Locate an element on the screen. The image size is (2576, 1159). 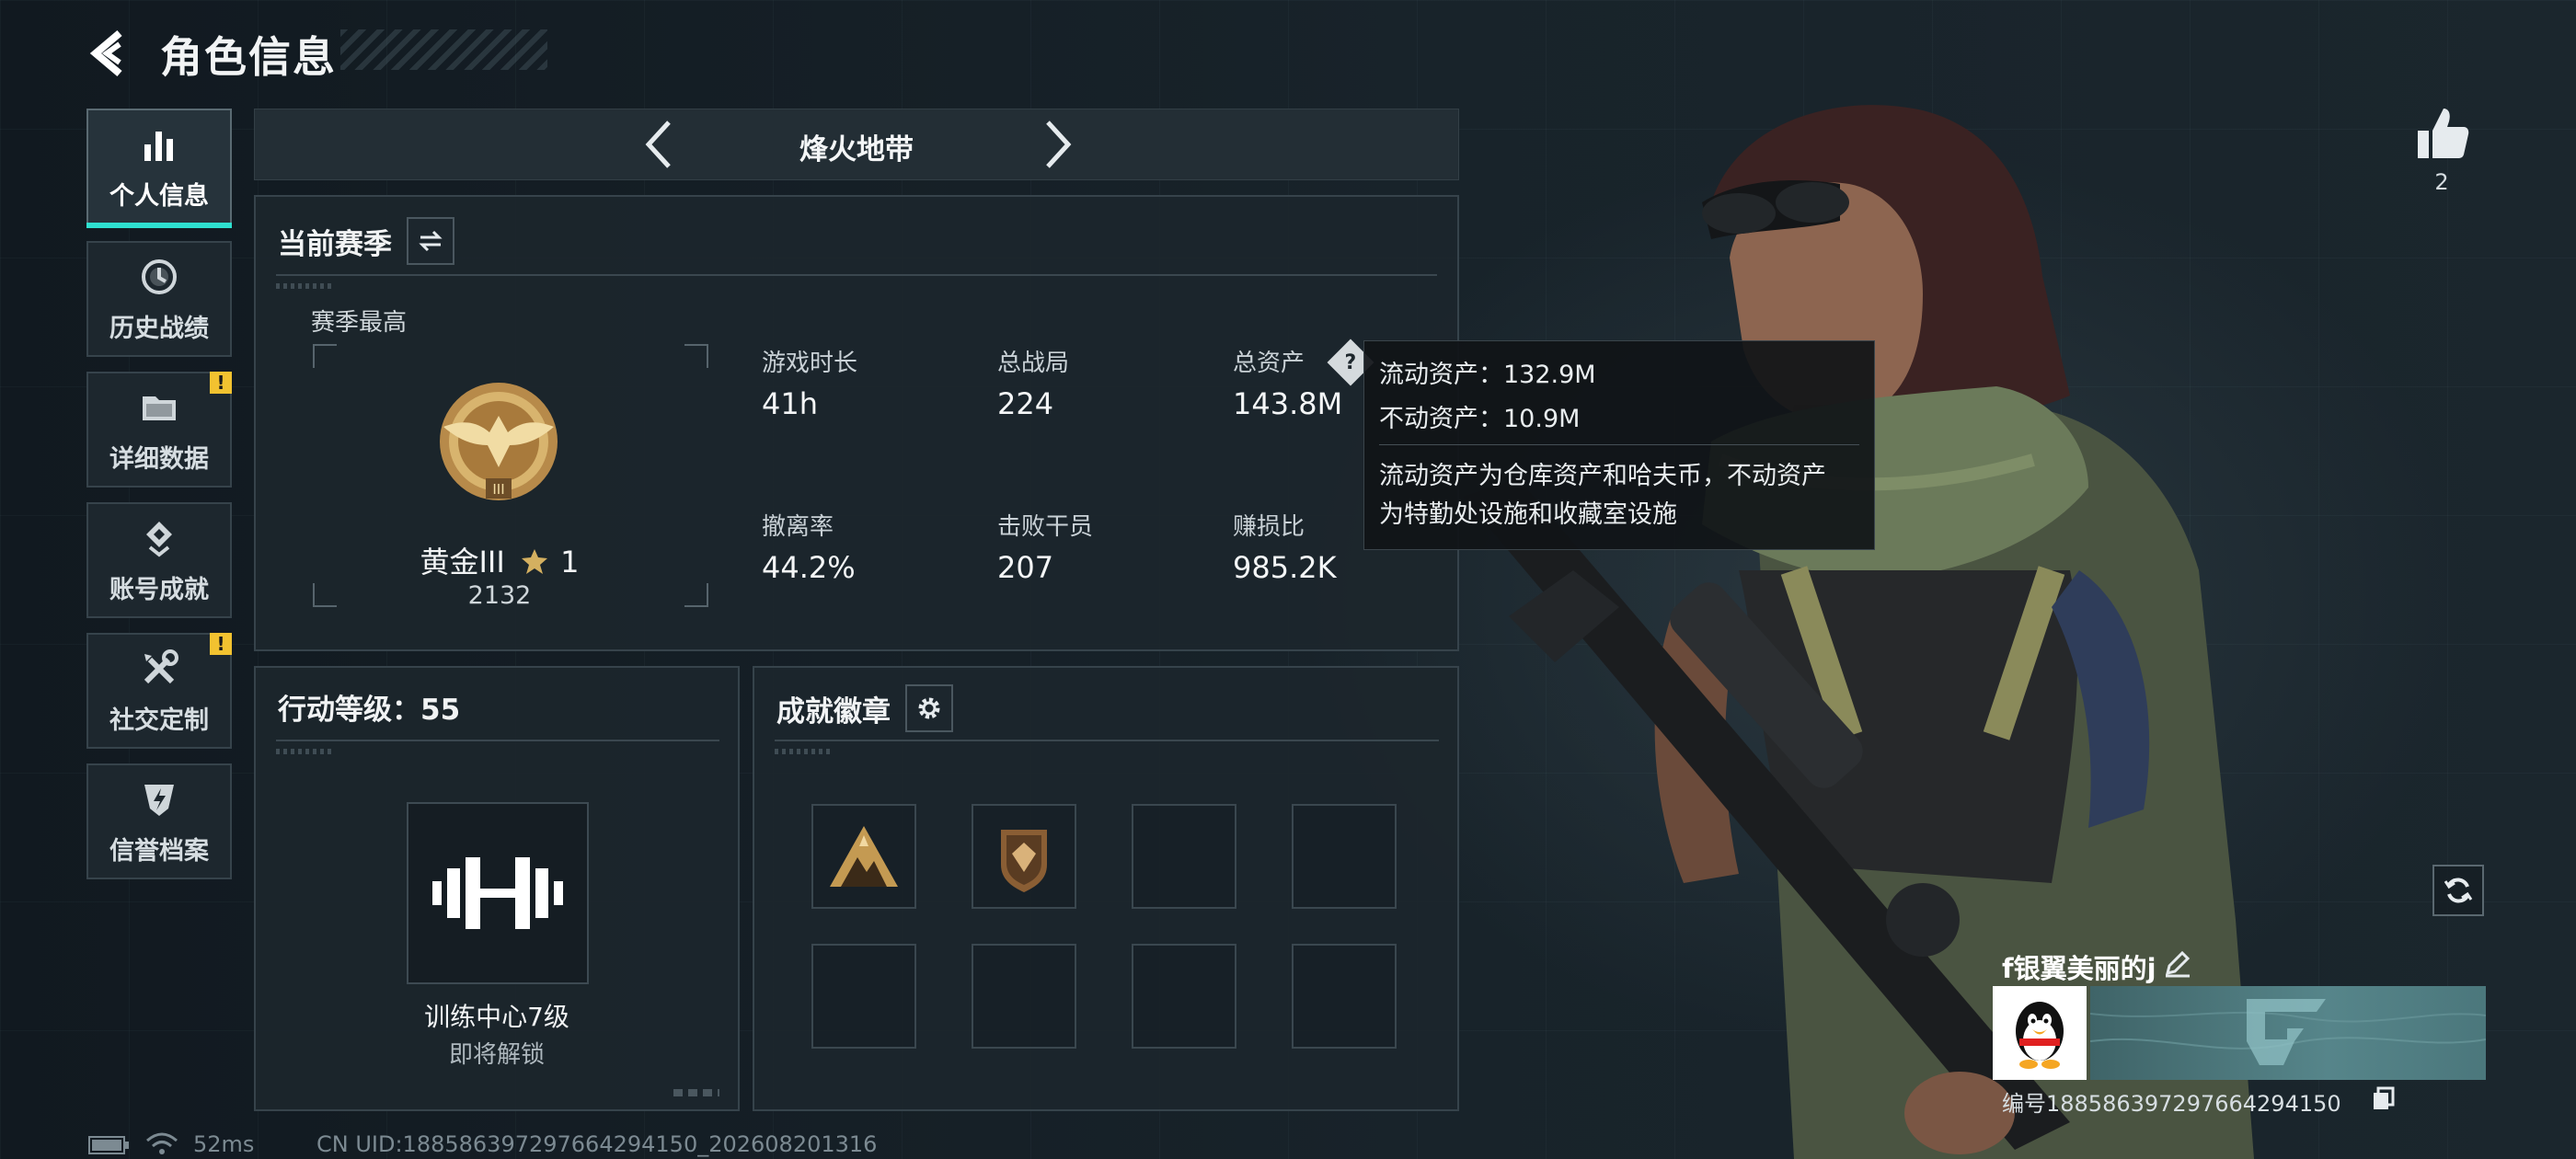
star-icon is located at coordinates (534, 561).